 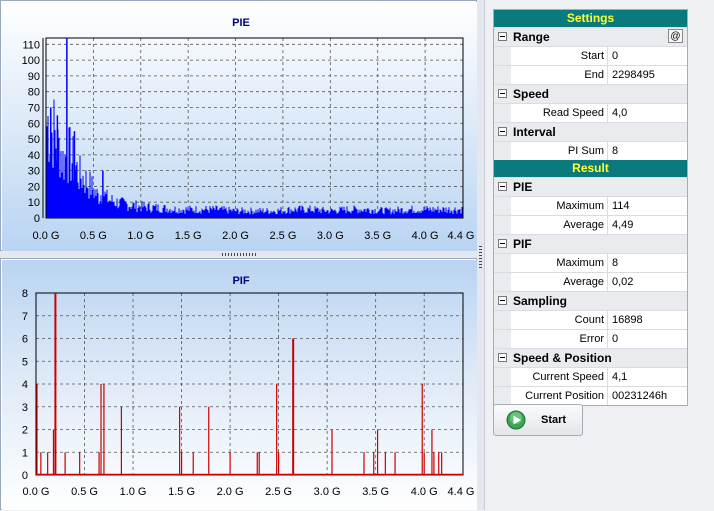 I want to click on count-label: Count, so click(x=559, y=320).